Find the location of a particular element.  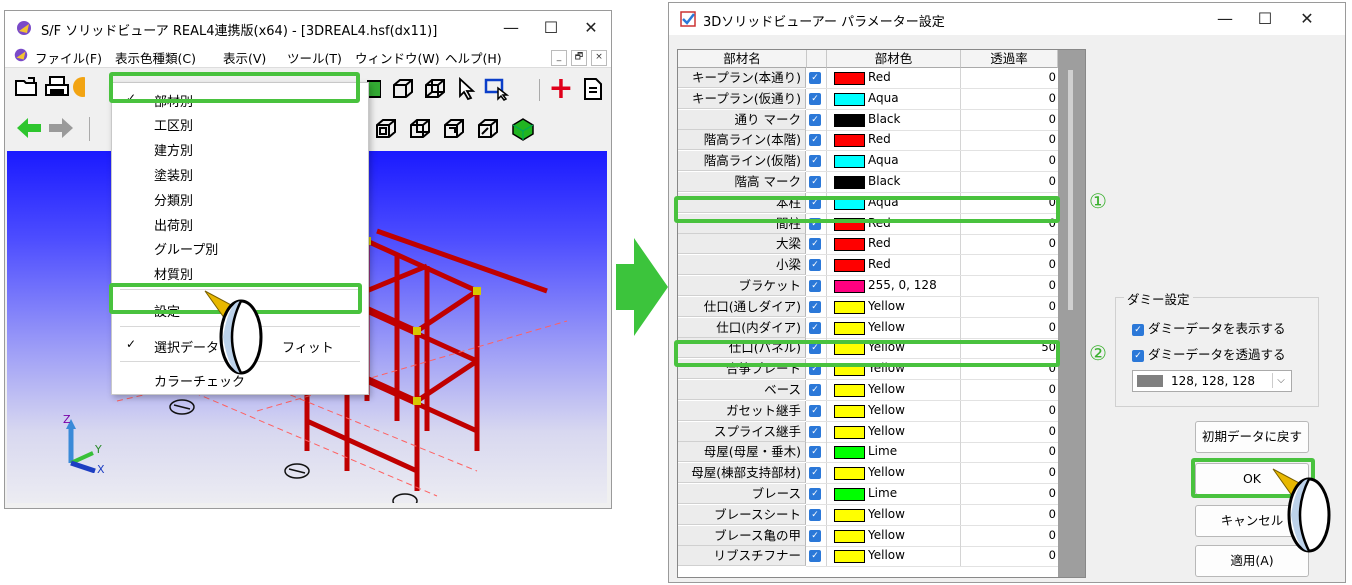

table-row: キープラン(本通り) ✓ Red 0 is located at coordinates (868, 78).